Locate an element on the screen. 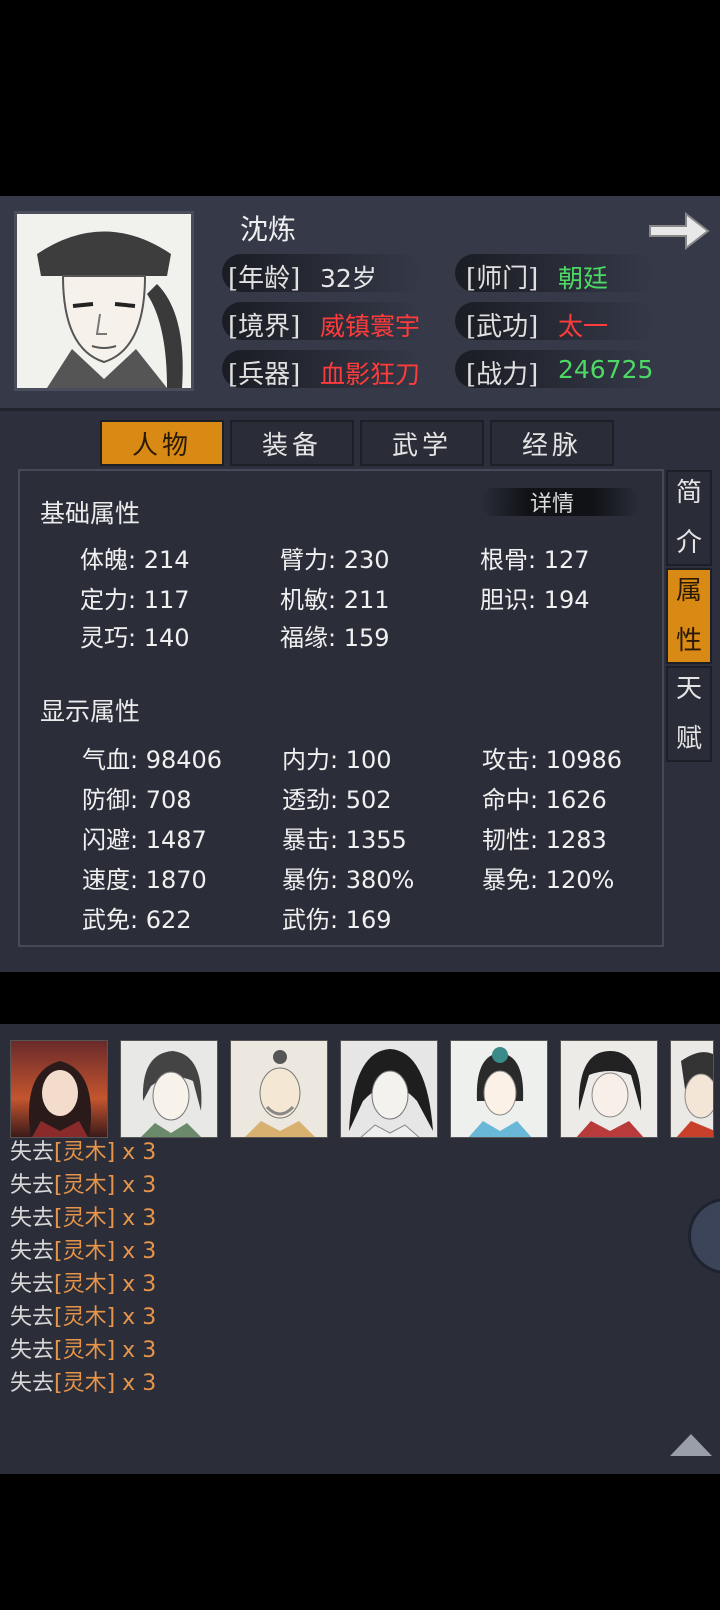 The width and height of the screenshot is (720, 1610). power-value: 246725 is located at coordinates (606, 369).